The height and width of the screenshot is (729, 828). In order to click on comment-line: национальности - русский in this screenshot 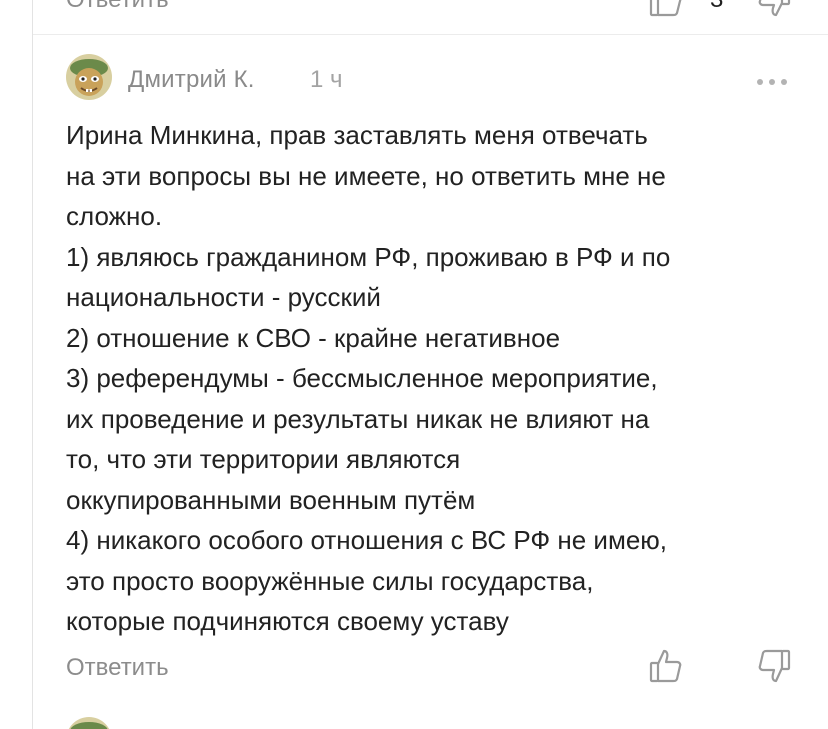, I will do `click(223, 297)`.